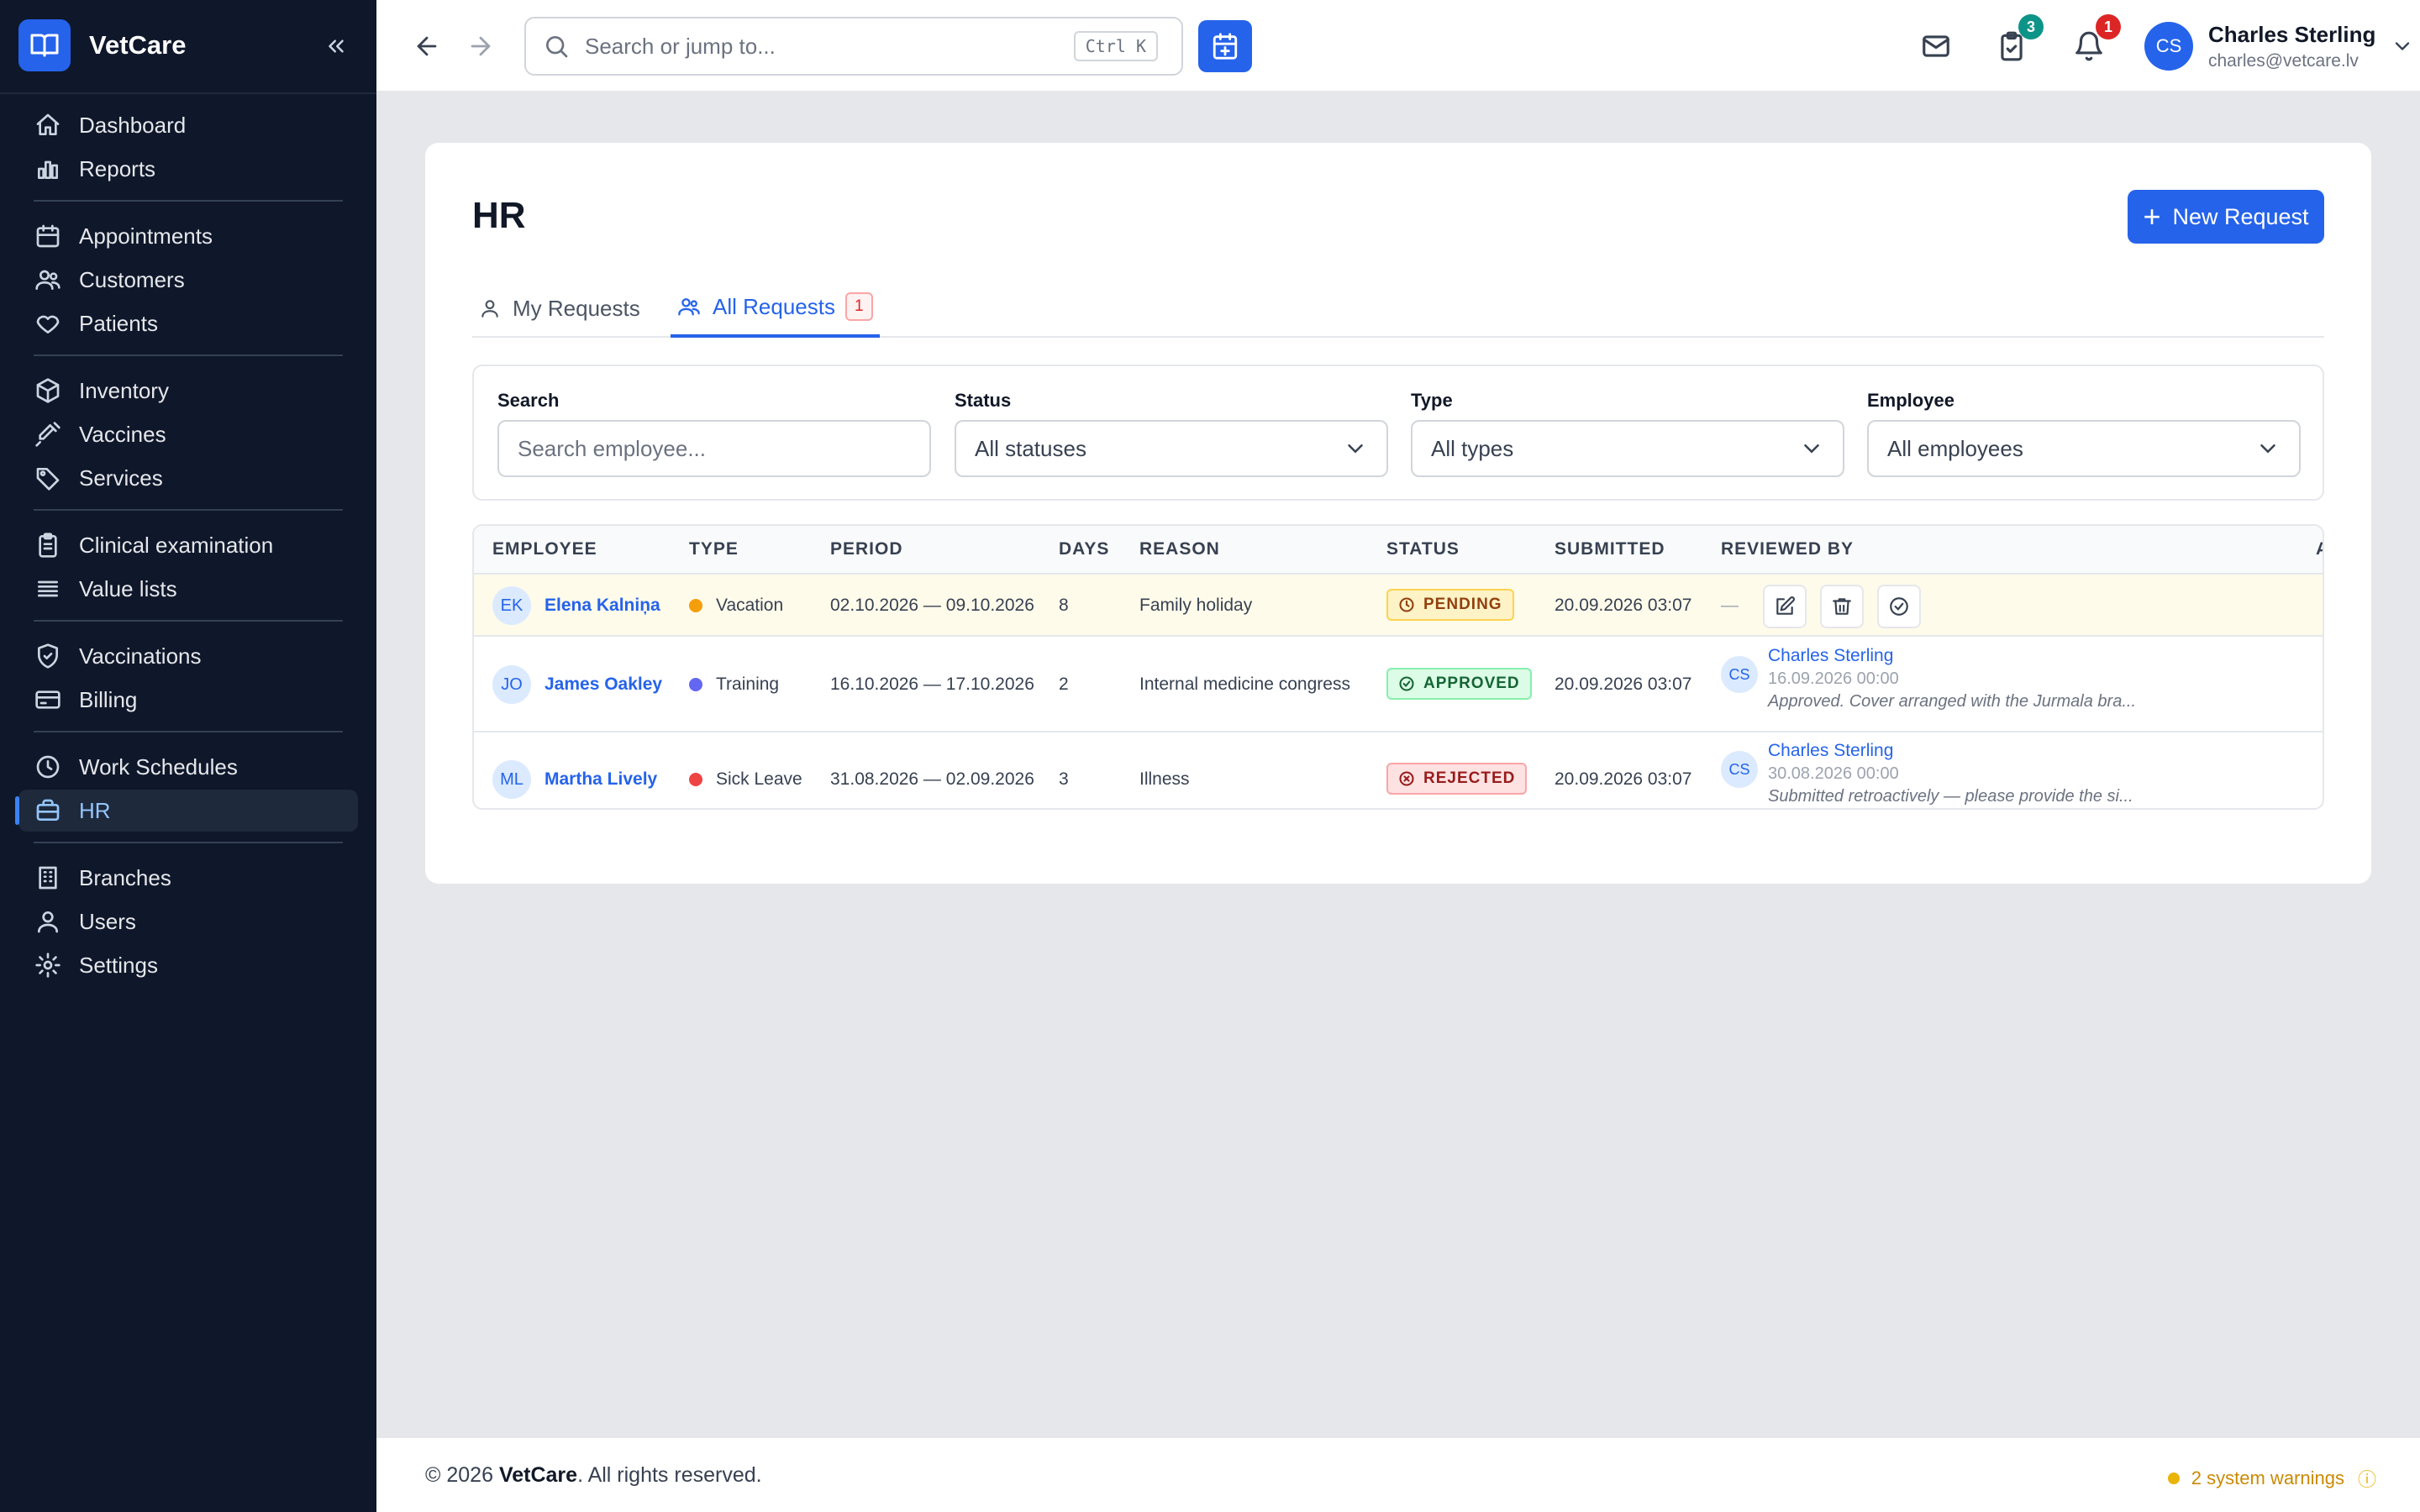 The height and width of the screenshot is (1512, 2420). What do you see at coordinates (188, 169) in the screenshot?
I see `sidebar-item-reports: Reports` at bounding box center [188, 169].